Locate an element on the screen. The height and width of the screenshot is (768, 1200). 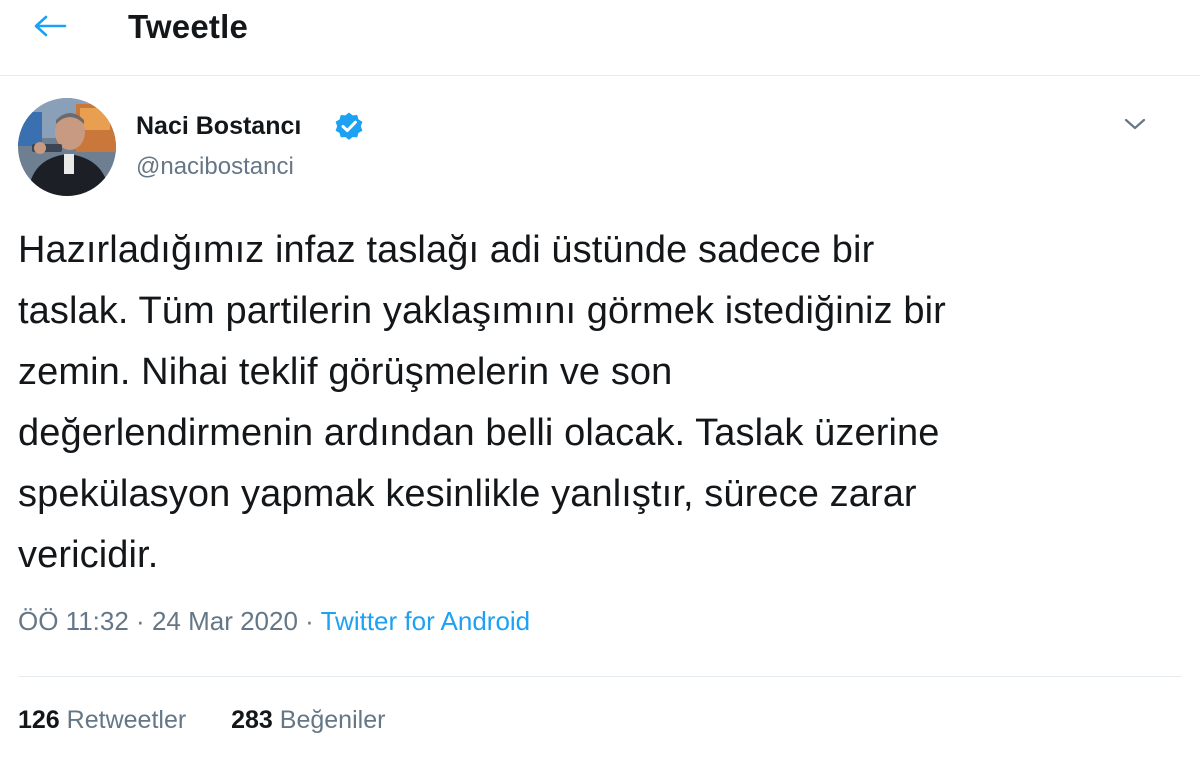
chevron-down-icon is located at coordinates (1135, 124).